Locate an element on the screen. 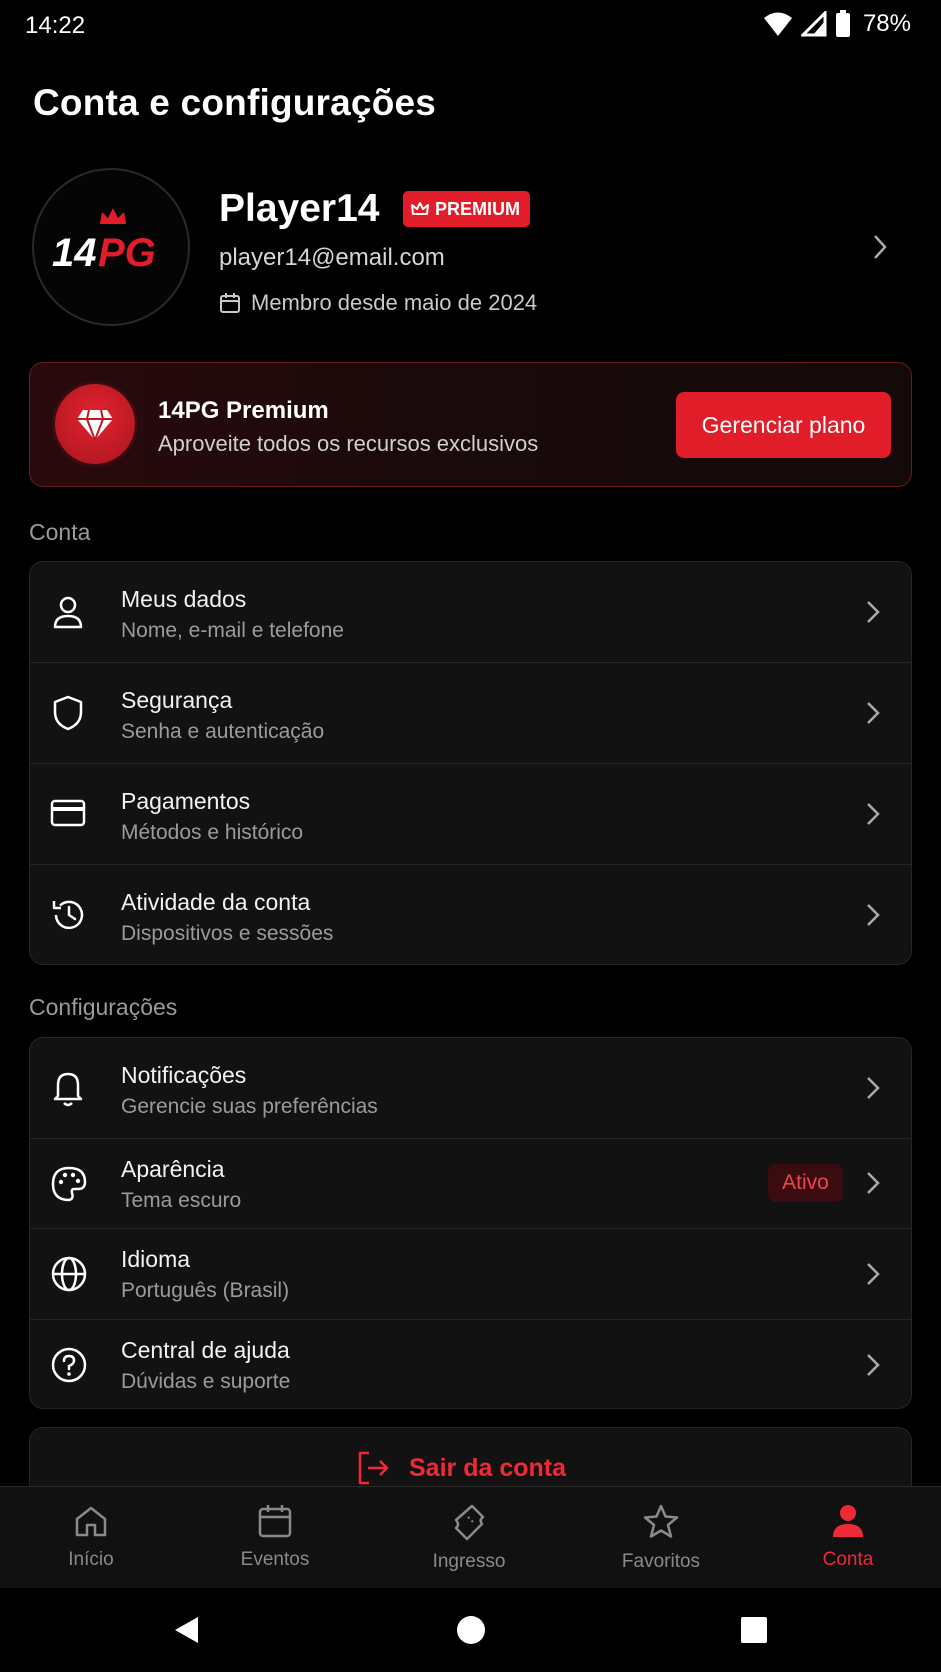 The image size is (941, 1672). menu-item-notificacoes: Notificações Gerencie suas preferências is located at coordinates (470, 1088).